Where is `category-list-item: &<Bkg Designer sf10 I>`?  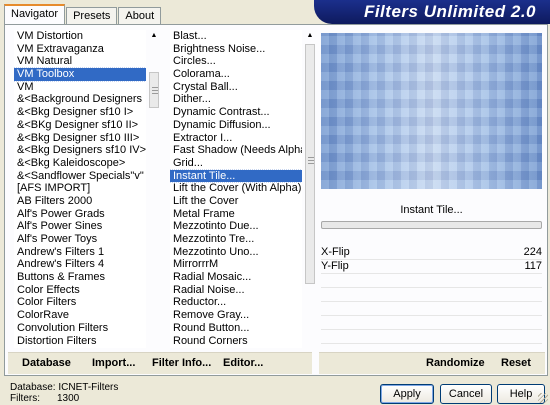
category-list-item: &<Bkg Designer sf10 I> is located at coordinates (80, 112).